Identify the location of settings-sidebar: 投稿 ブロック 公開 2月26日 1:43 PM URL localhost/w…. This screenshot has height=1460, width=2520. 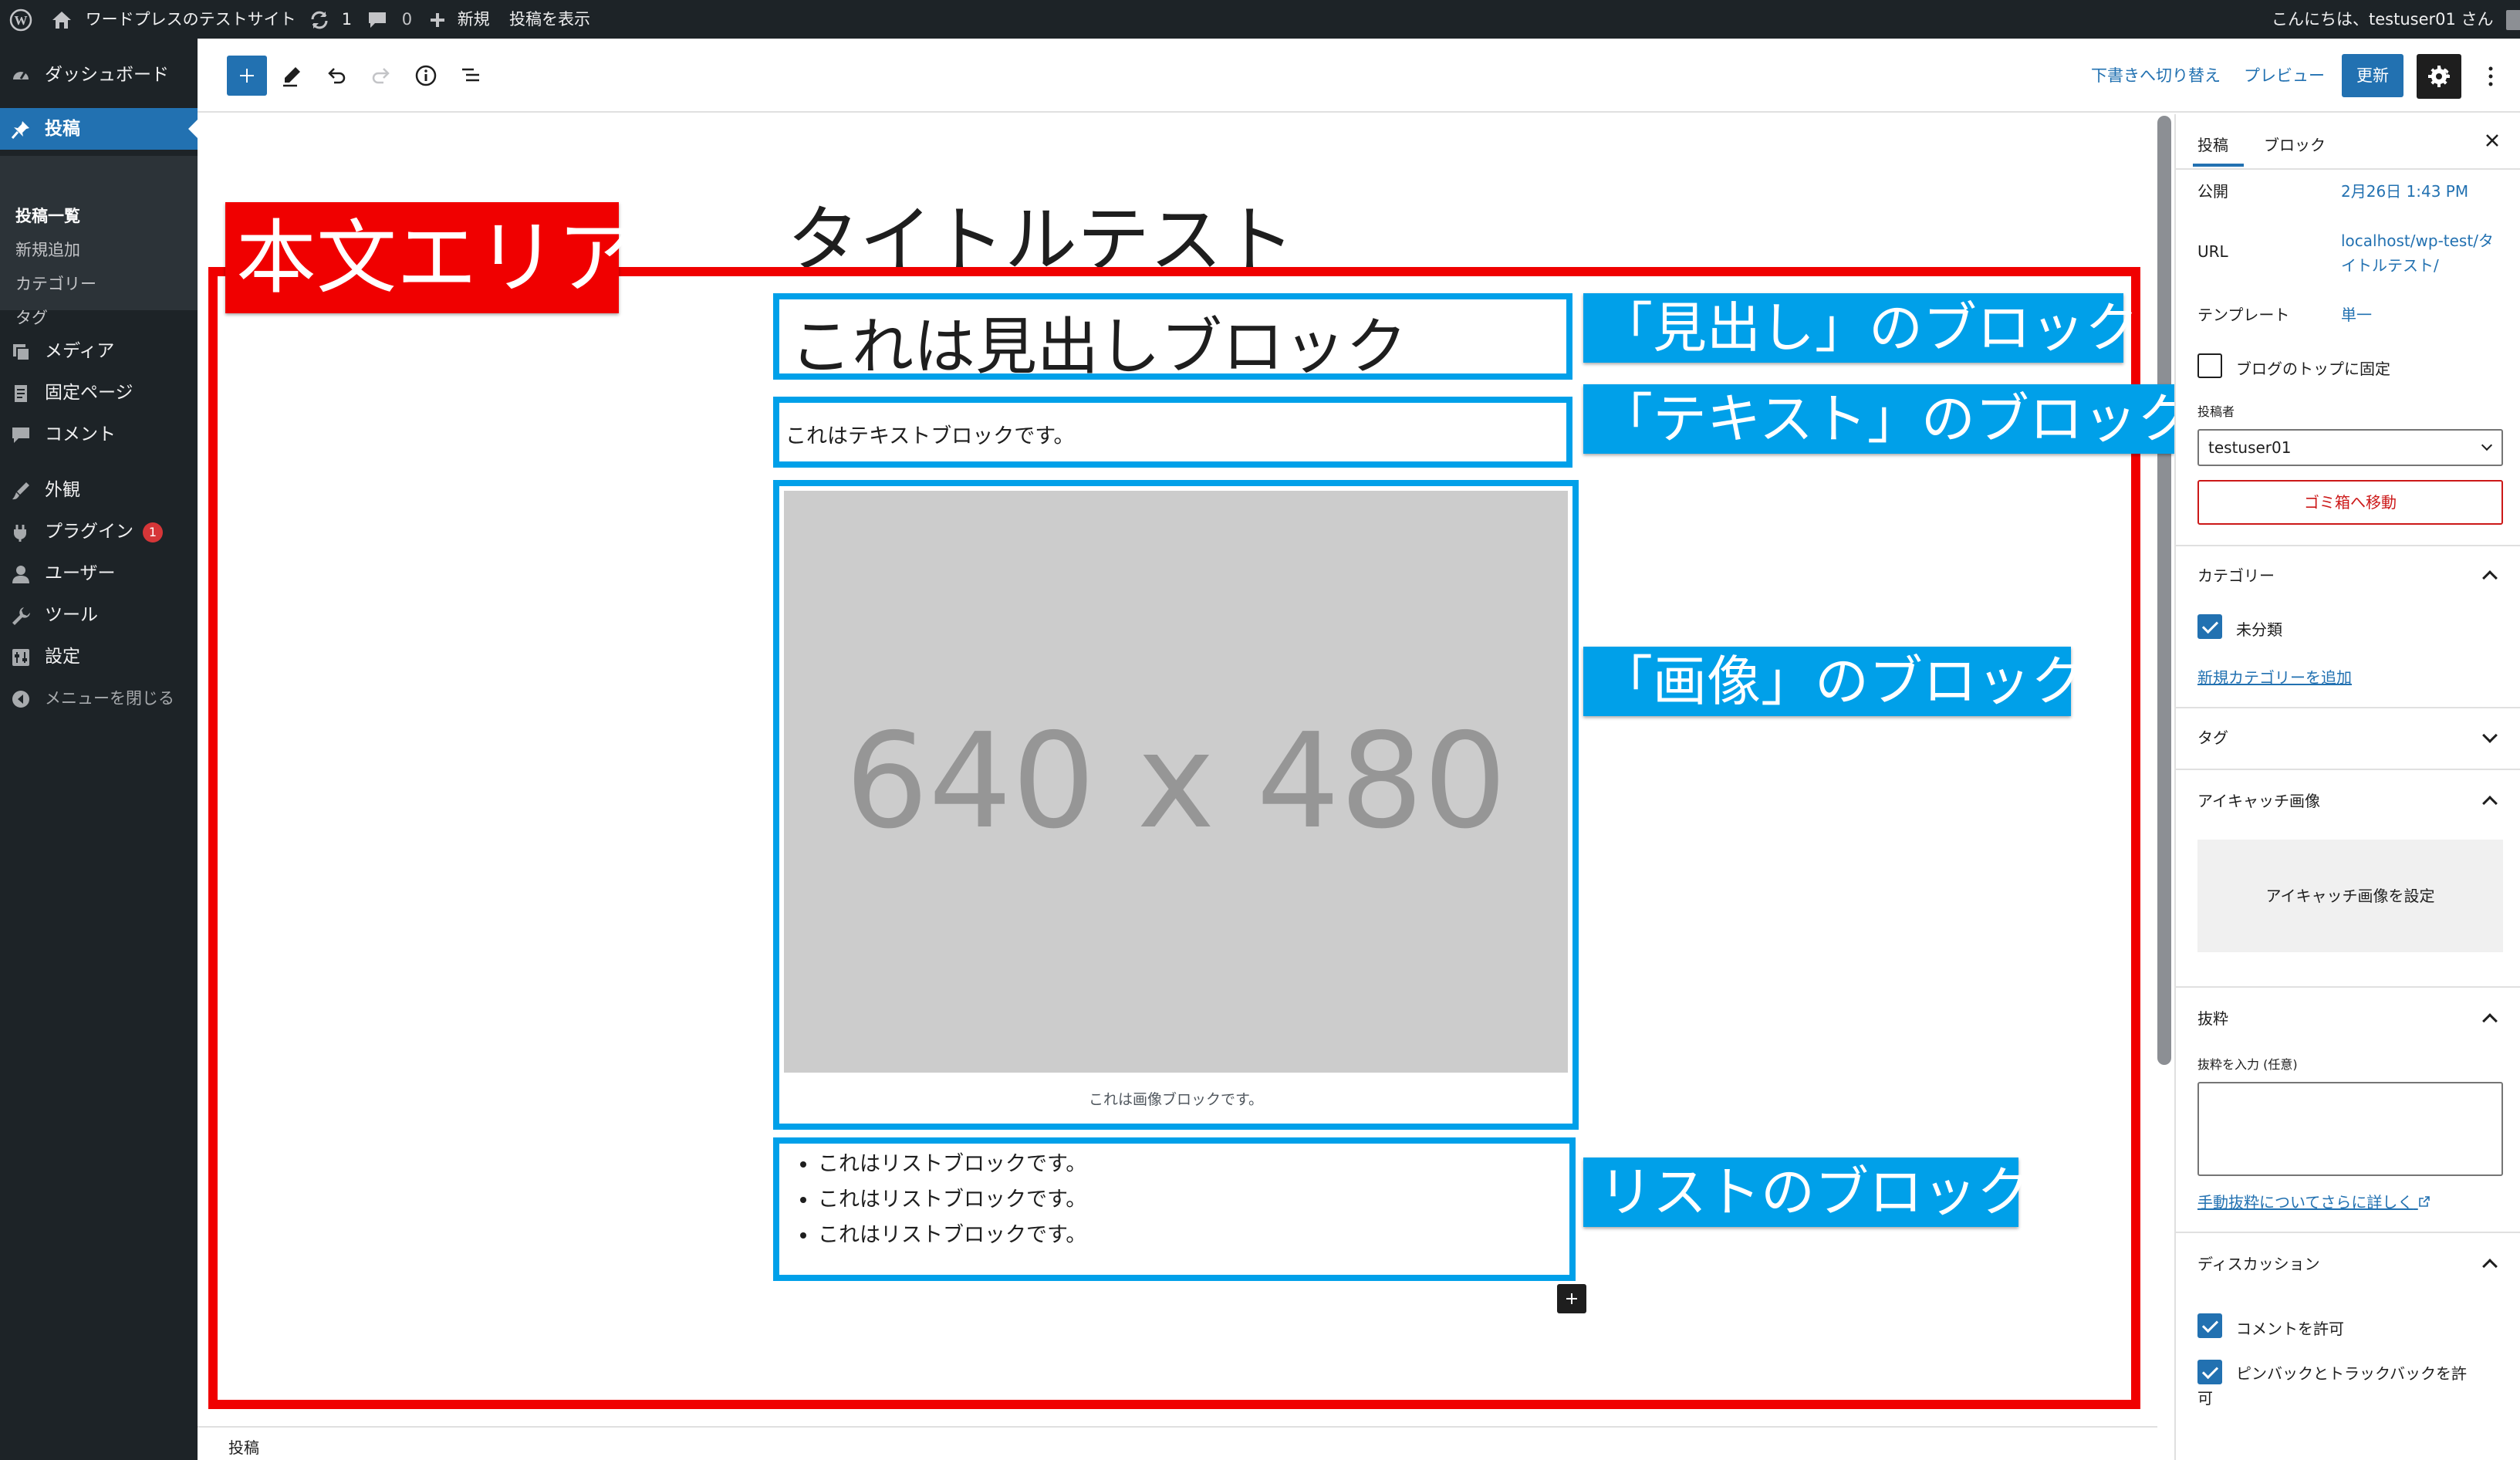
(2347, 787).